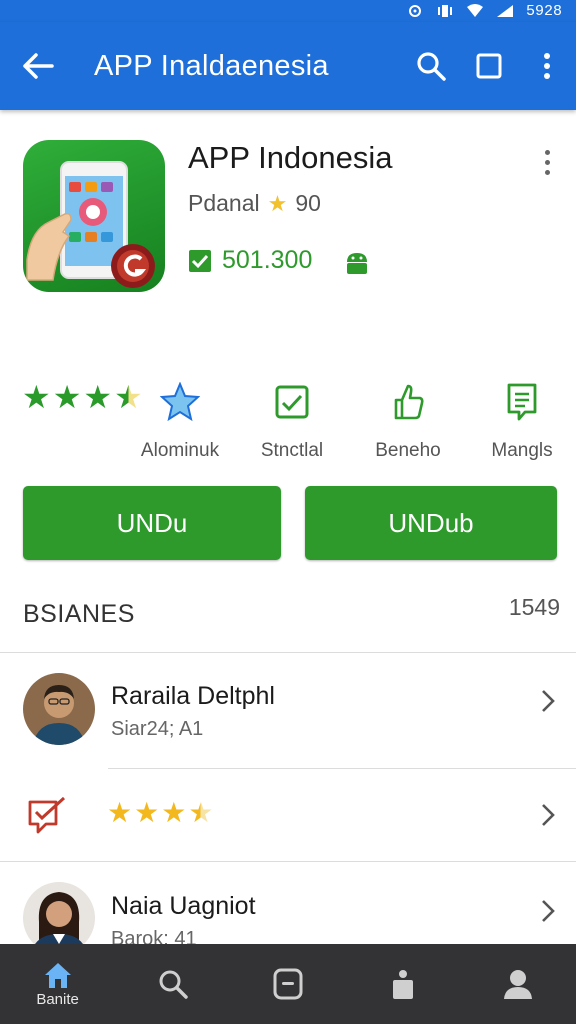 The height and width of the screenshot is (1024, 576). Describe the element at coordinates (543, 11) in the screenshot. I see `status-time: 5928` at that location.